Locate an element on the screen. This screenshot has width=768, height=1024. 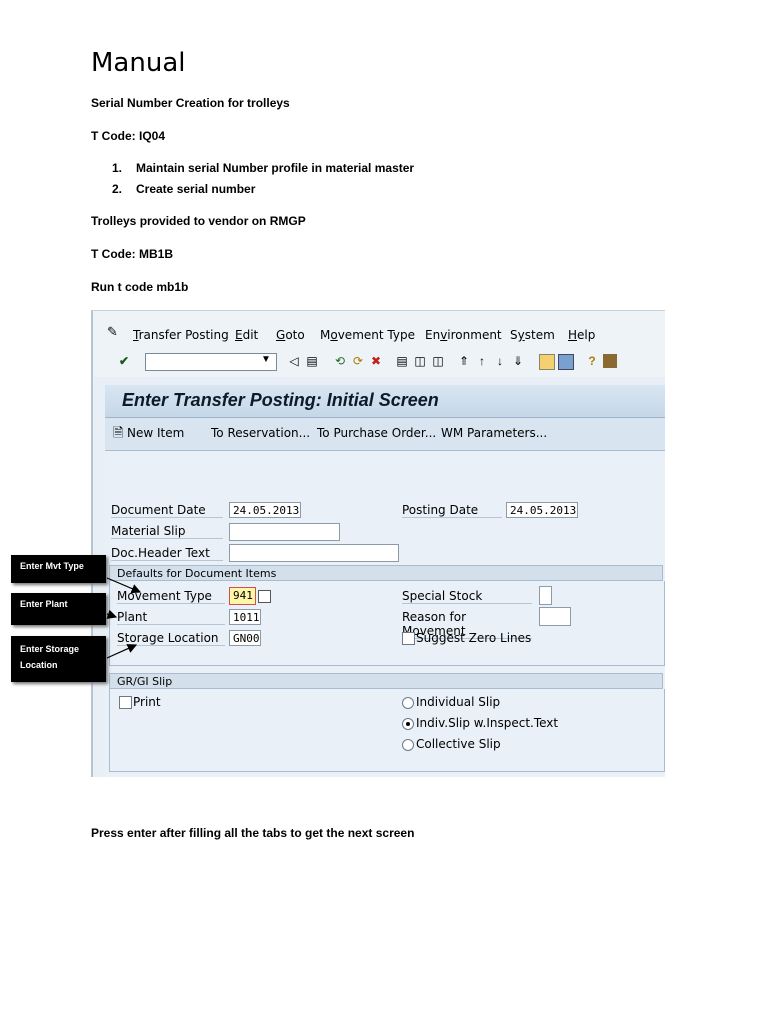
cancel-icon: ✖ is located at coordinates (376, 361).